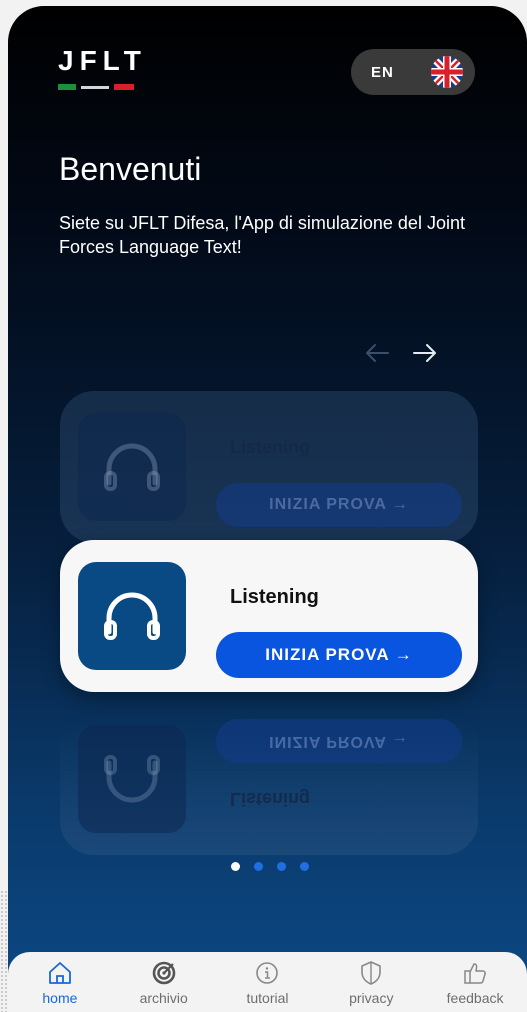 This screenshot has height=1012, width=527. Describe the element at coordinates (401, 353) in the screenshot. I see `carousel-arrows` at that location.